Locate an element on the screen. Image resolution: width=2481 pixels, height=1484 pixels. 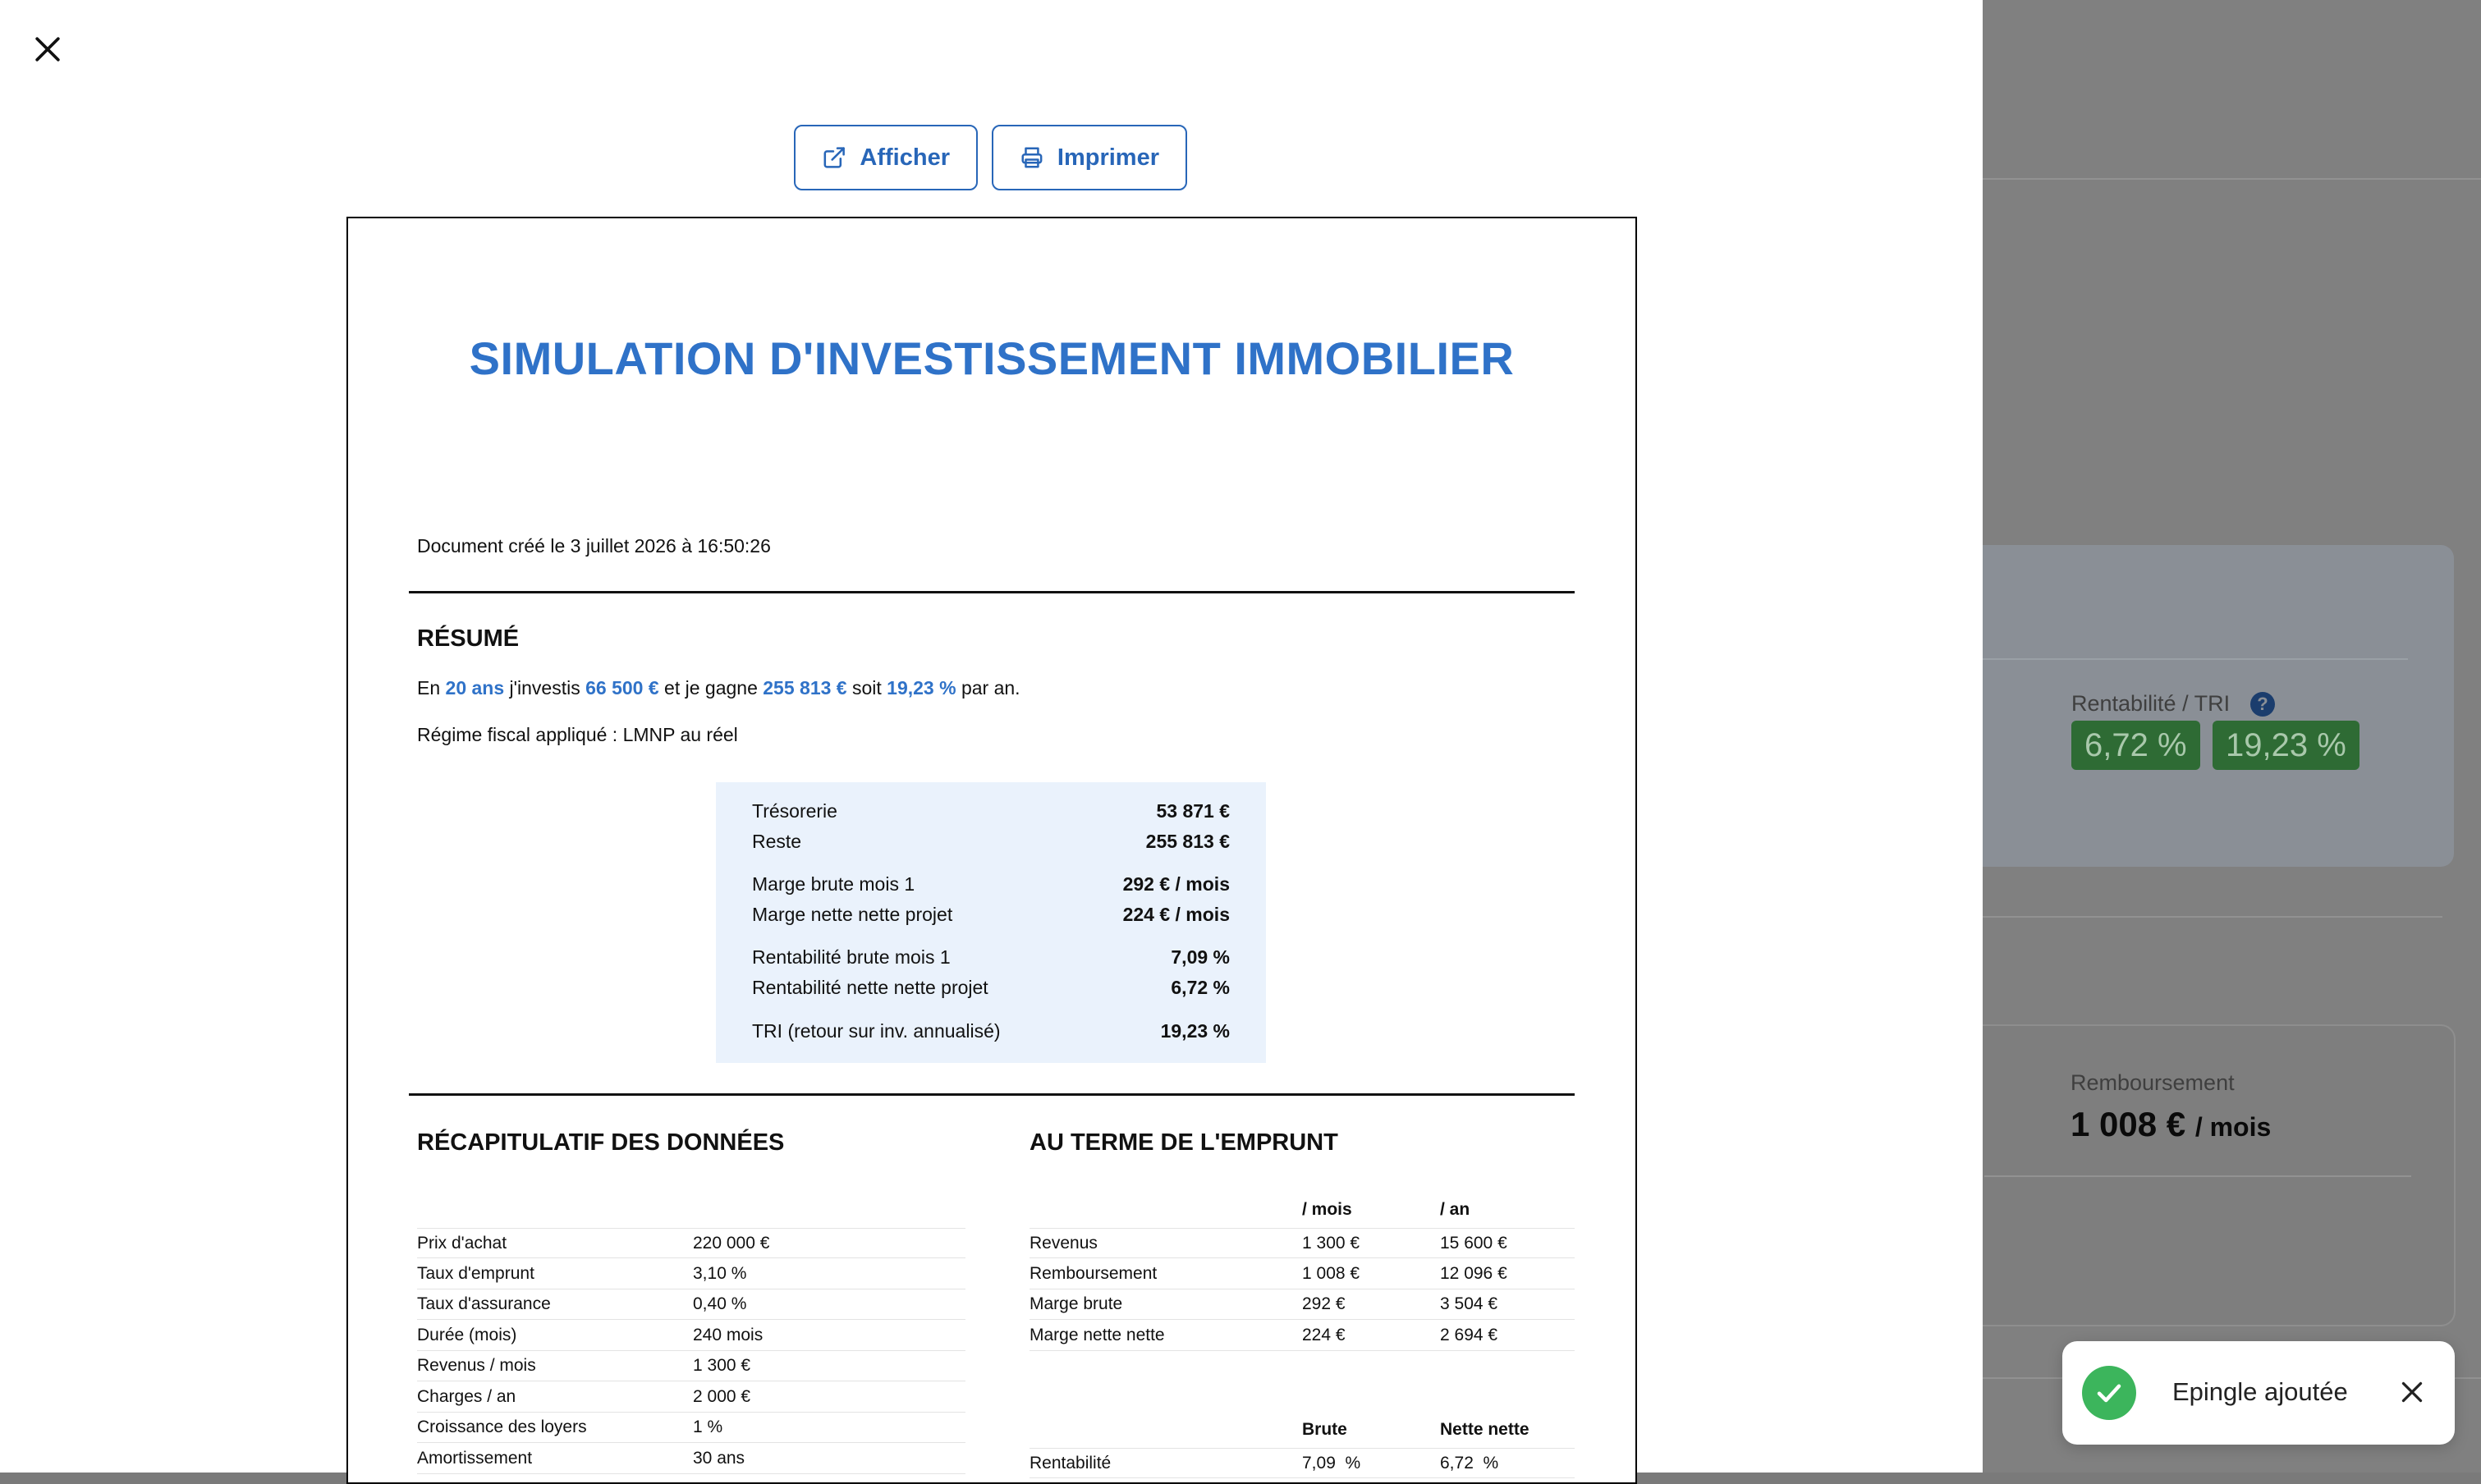
bg-badge-tri: 19,23 % is located at coordinates (2286, 745).